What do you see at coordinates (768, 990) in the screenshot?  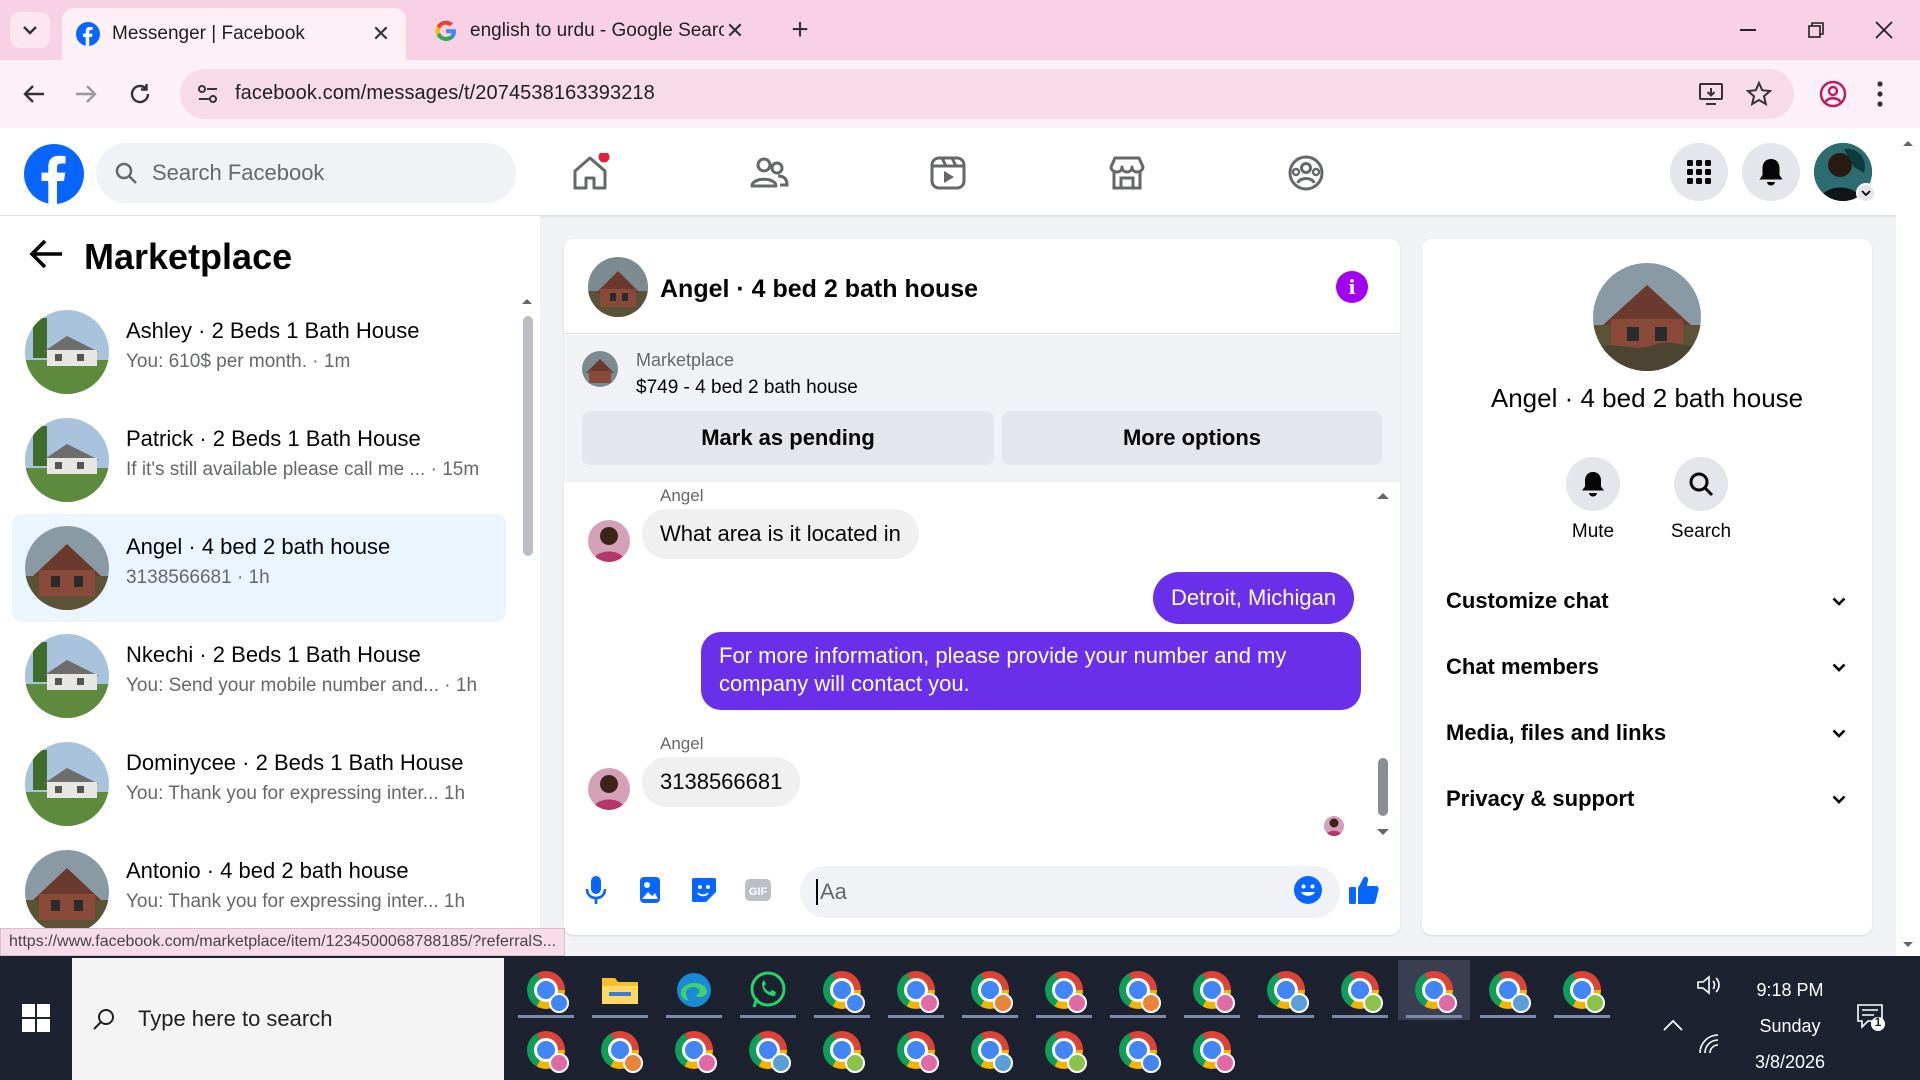 I see `taskbar-whatsapp-app` at bounding box center [768, 990].